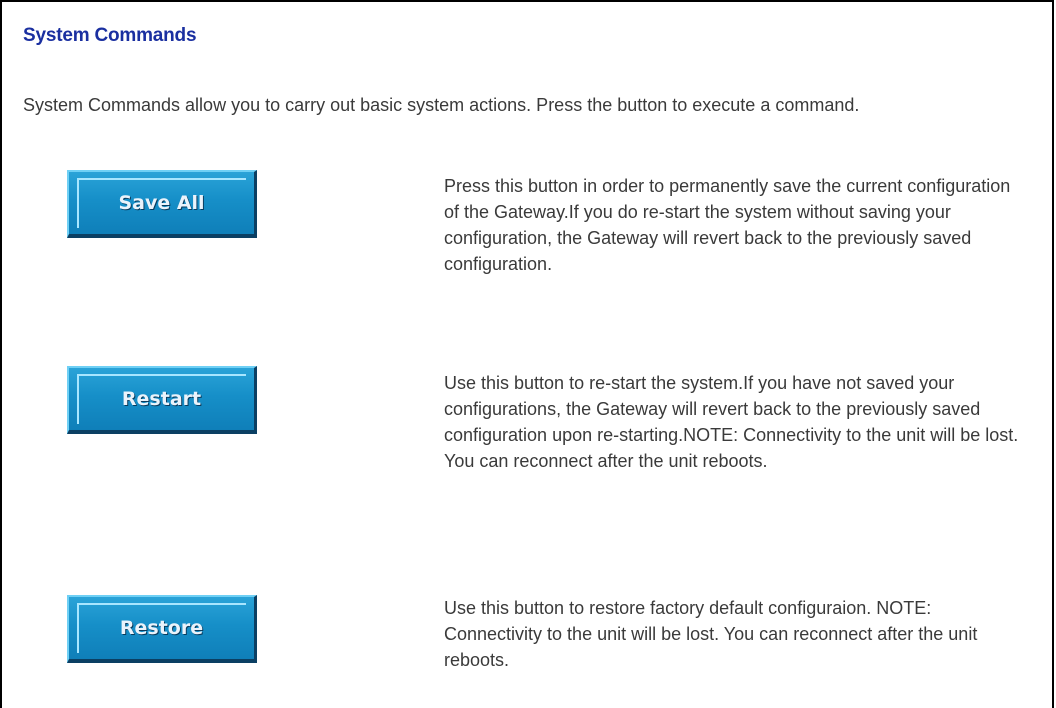 This screenshot has width=1056, height=708. Describe the element at coordinates (110, 35) in the screenshot. I see `page-title: System Commands` at that location.